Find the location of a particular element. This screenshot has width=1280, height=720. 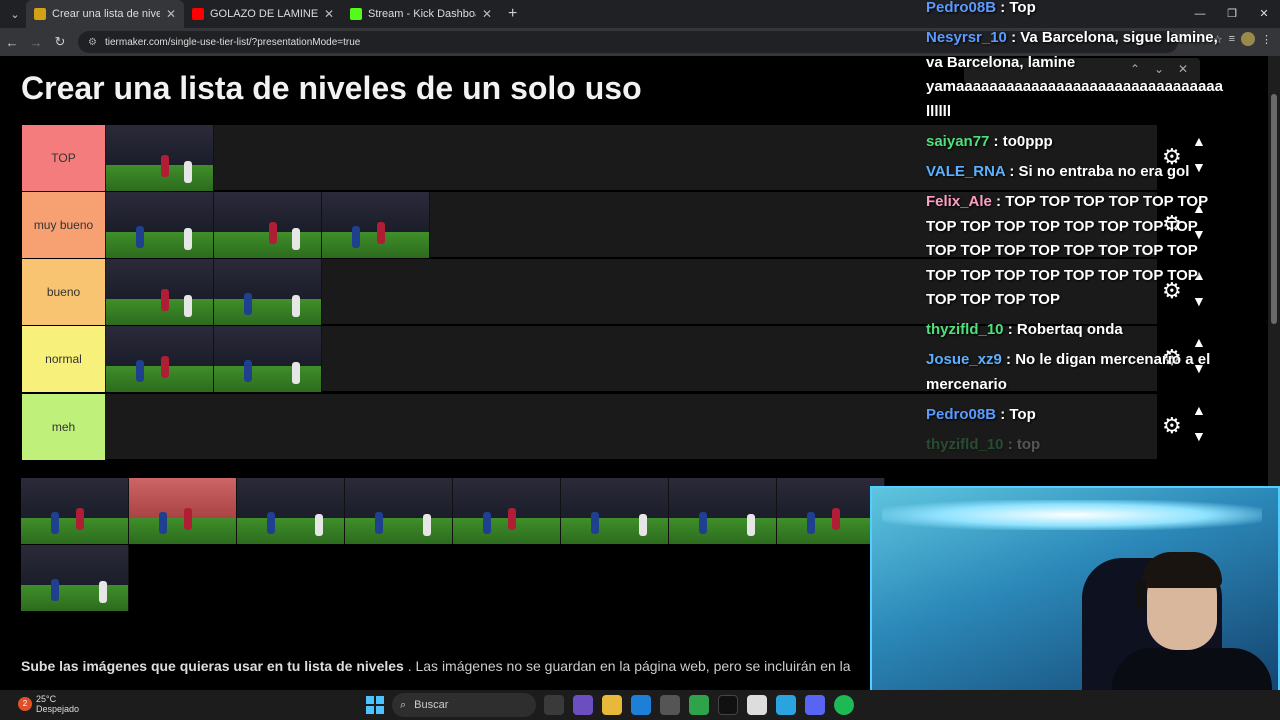

taskbar-search: ⌕ Buscar is located at coordinates (464, 705).